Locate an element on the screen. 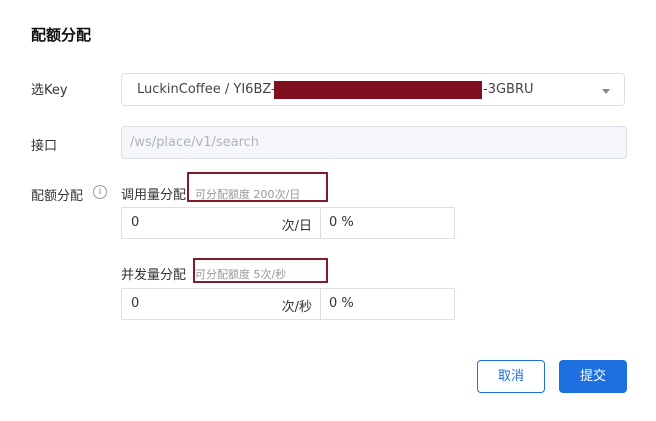 This screenshot has width=656, height=421. key-value-prefix: LuckinCoffee / YI6BZ- is located at coordinates (206, 89).